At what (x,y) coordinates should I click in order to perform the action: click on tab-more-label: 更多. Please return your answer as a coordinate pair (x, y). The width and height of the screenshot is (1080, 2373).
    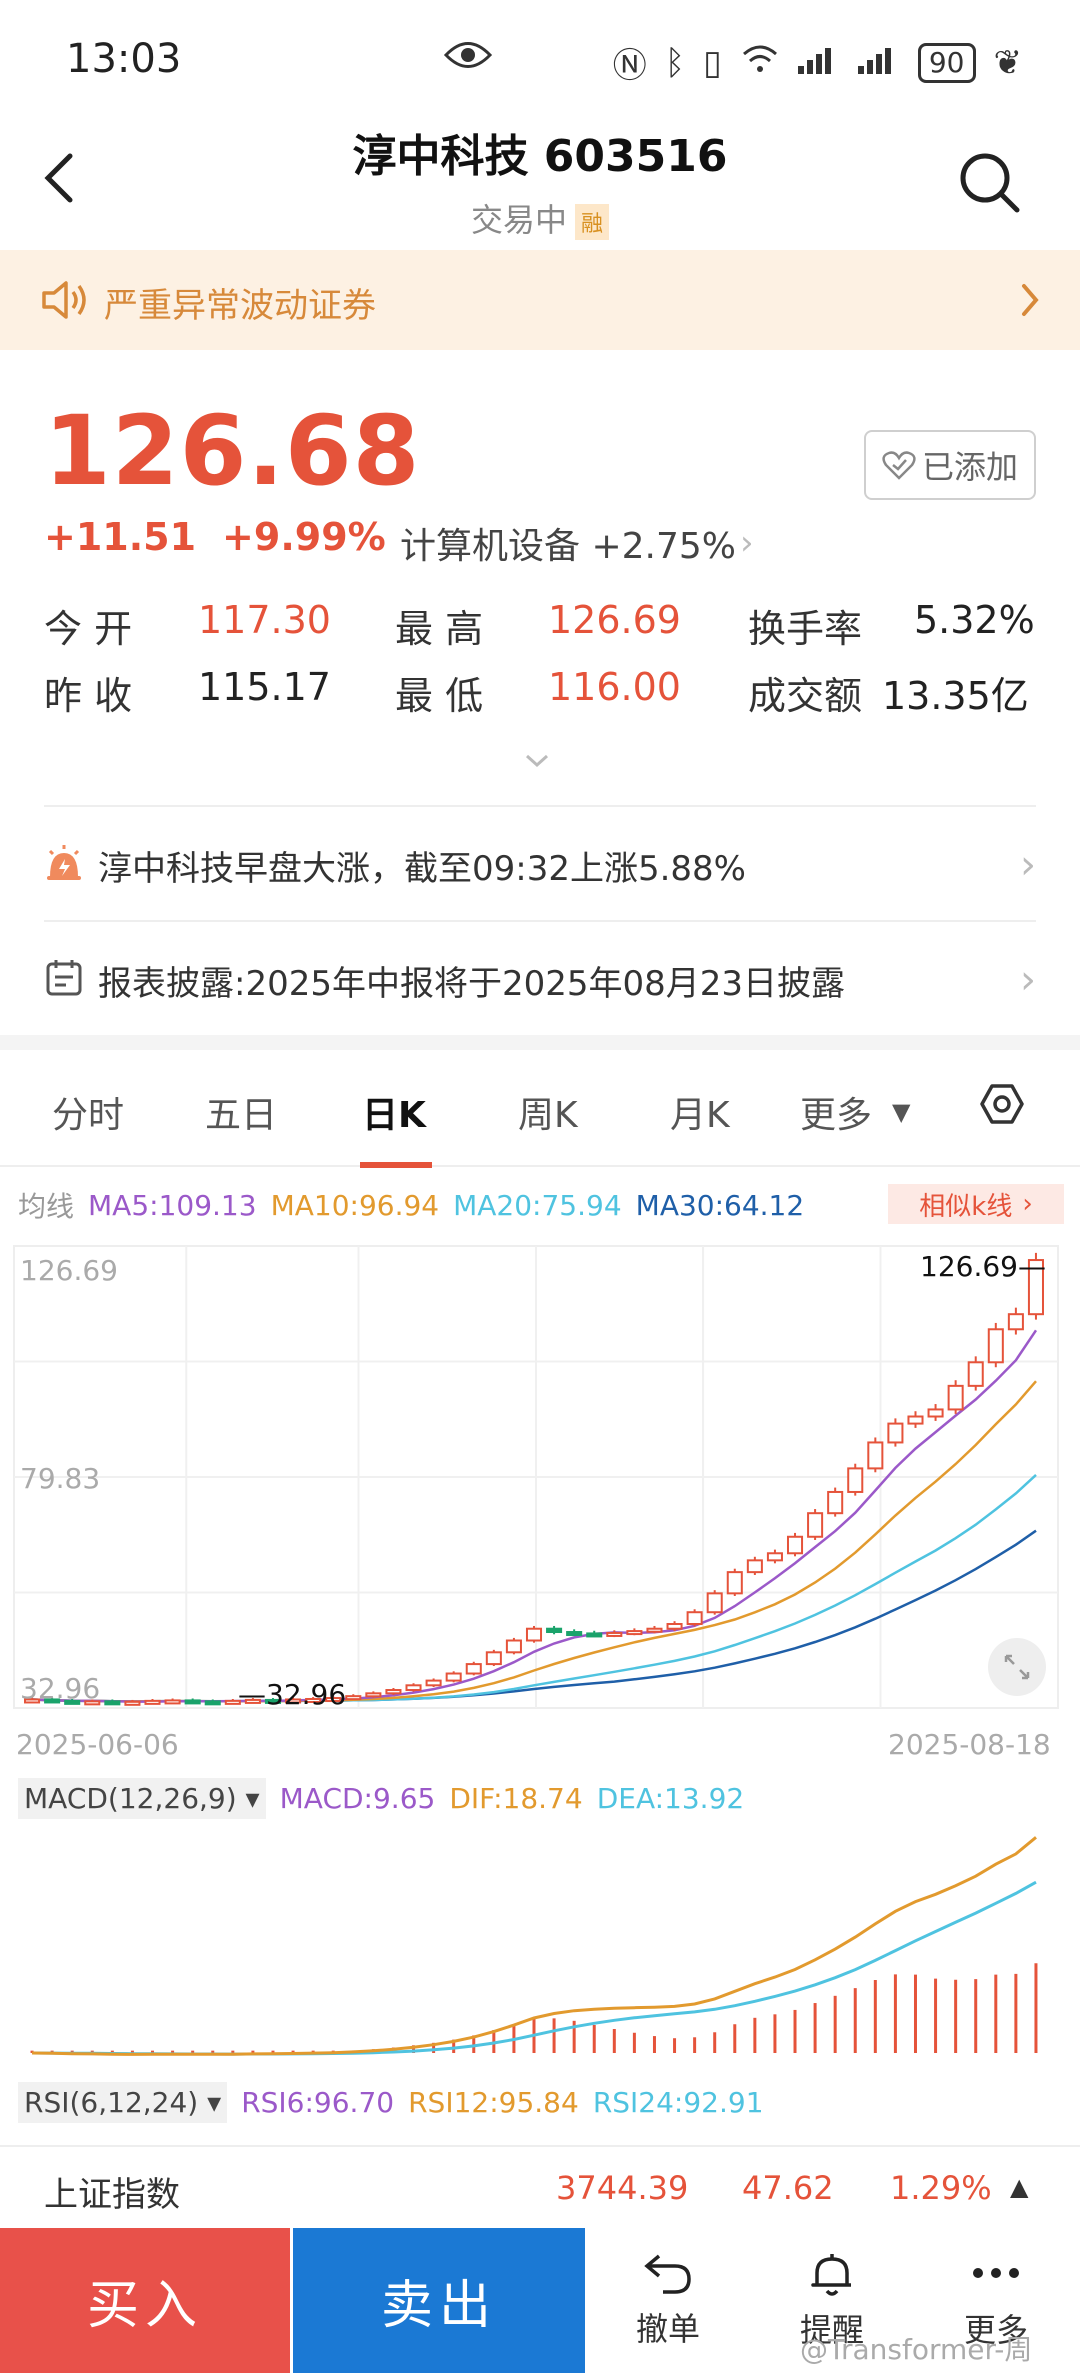
    Looking at the image, I should click on (836, 1115).